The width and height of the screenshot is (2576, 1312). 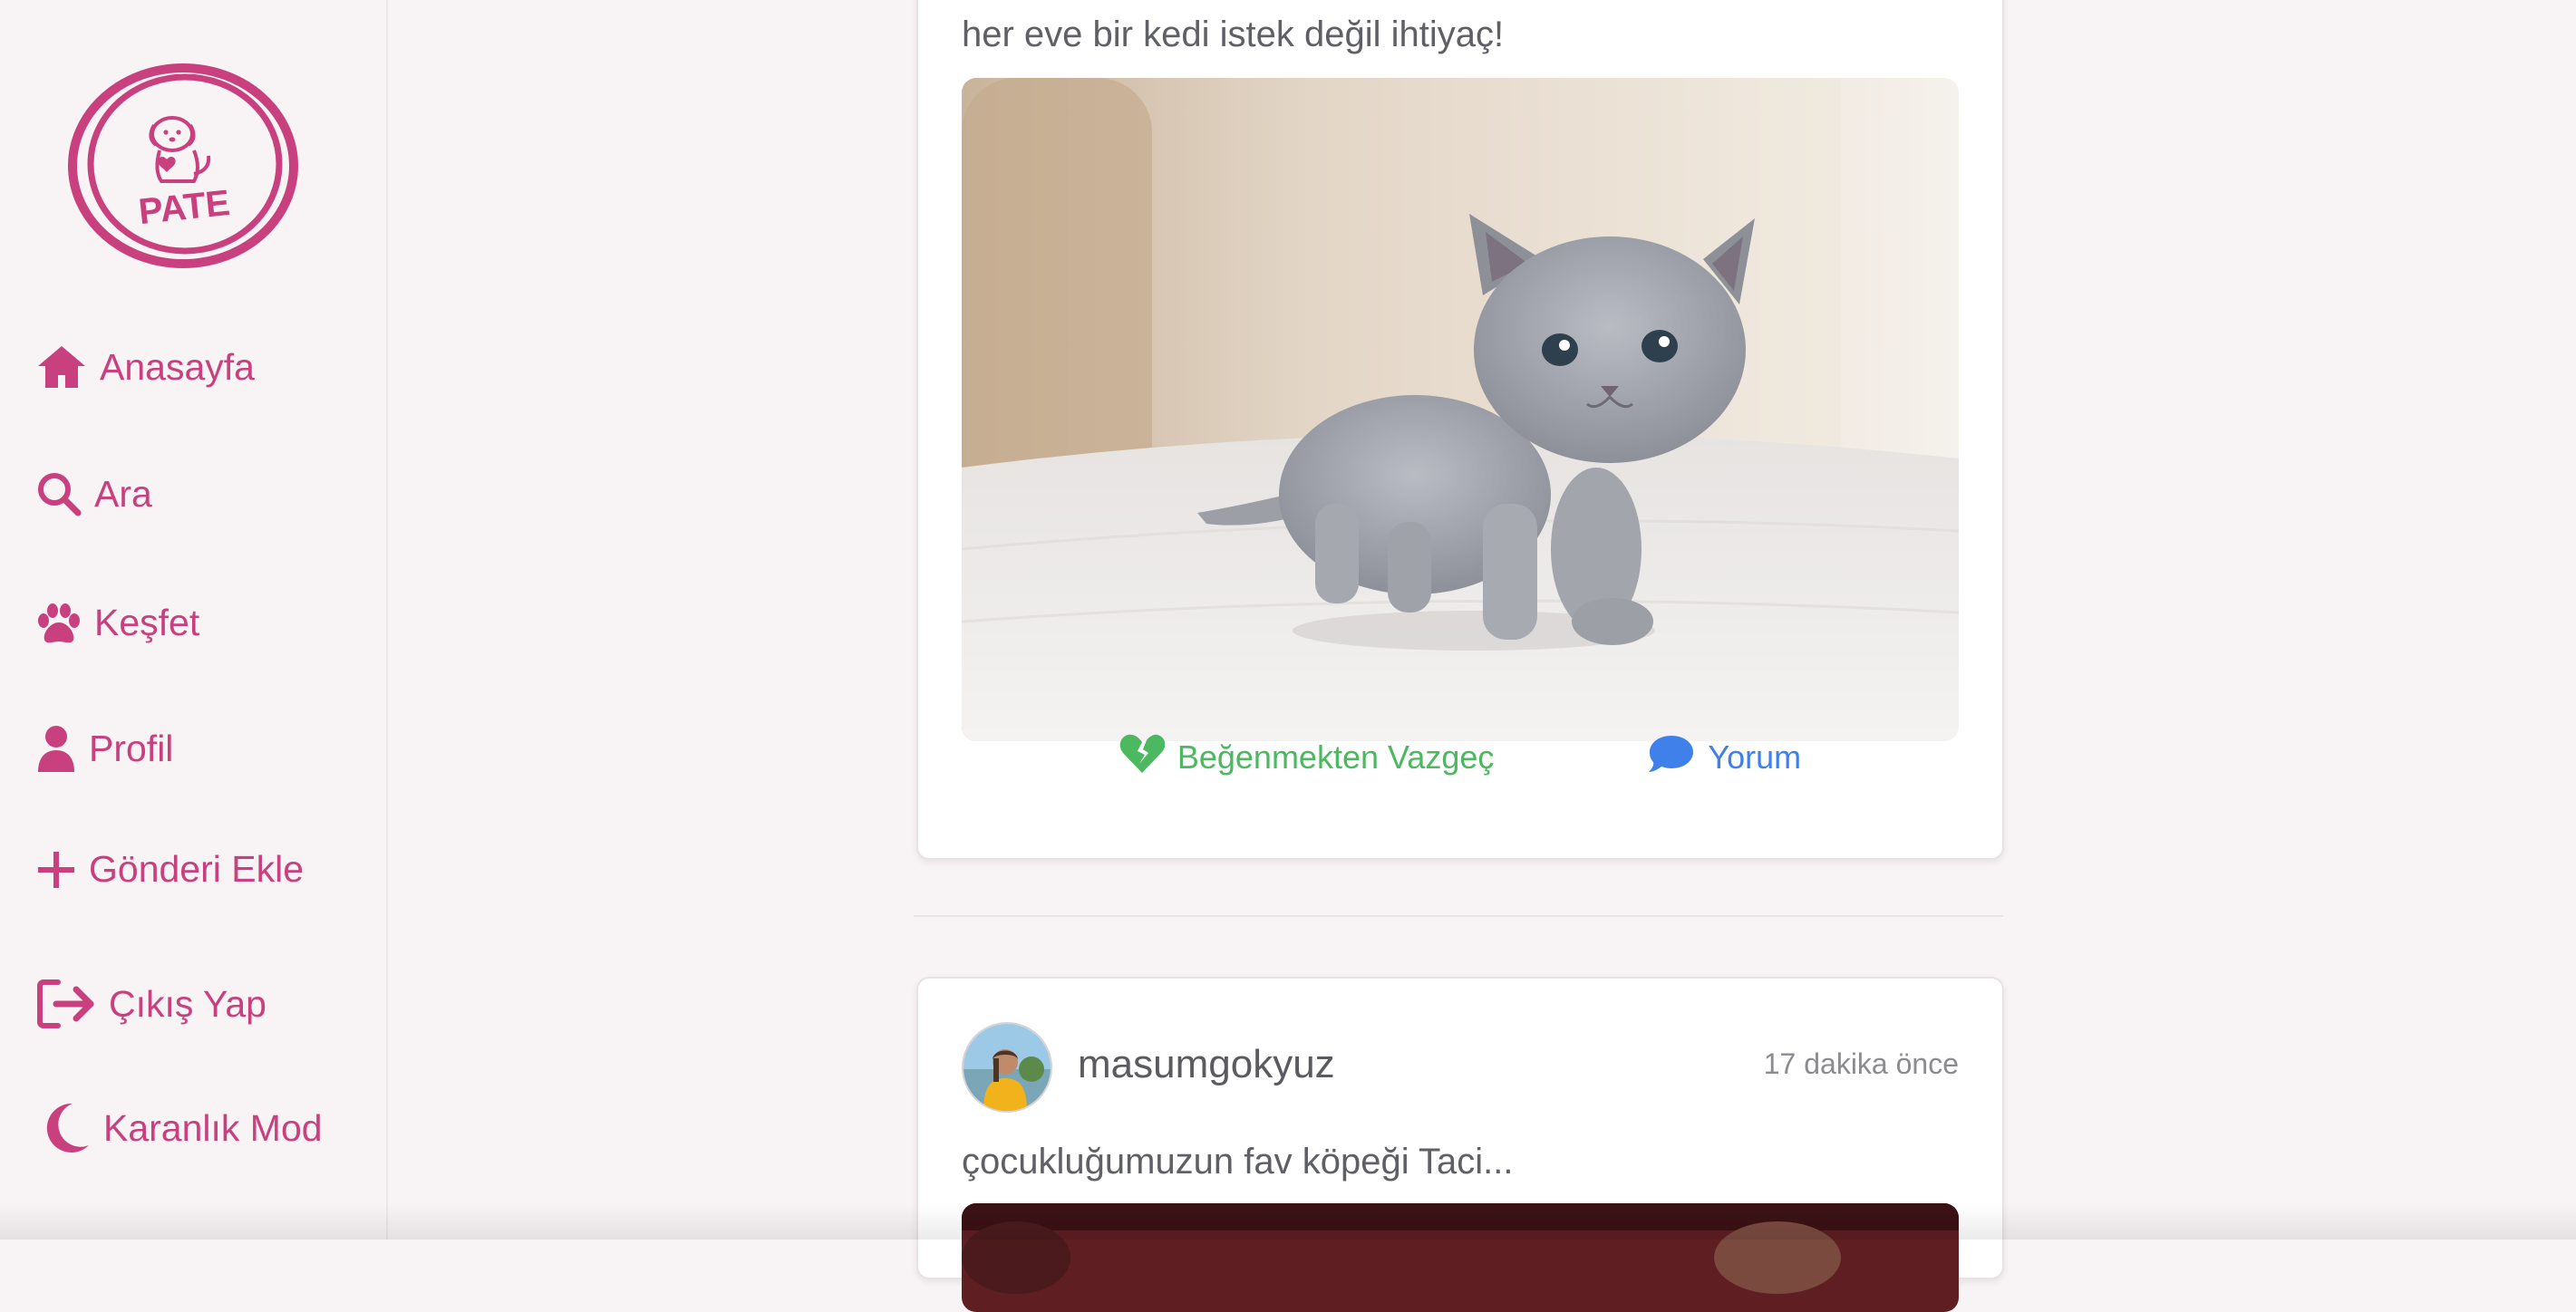 What do you see at coordinates (185, 165) in the screenshot?
I see `pate-logo: PATE` at bounding box center [185, 165].